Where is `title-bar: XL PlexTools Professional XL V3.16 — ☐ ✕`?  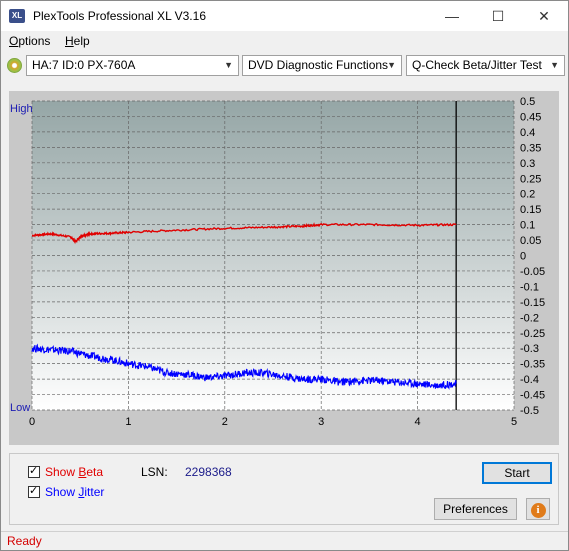 title-bar: XL PlexTools Professional XL V3.16 — ☐ ✕ is located at coordinates (284, 16).